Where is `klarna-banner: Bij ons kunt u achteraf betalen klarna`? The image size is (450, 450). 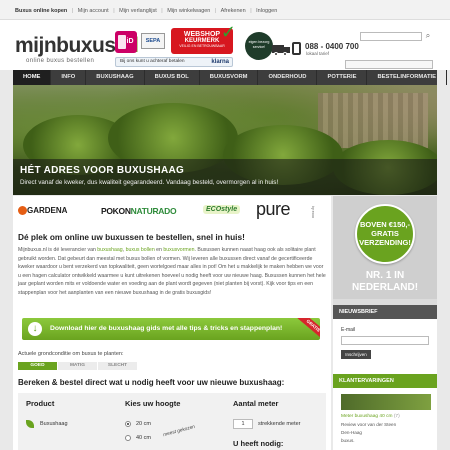
klarna-banner: Bij ons kunt u achteraf betalen klarna is located at coordinates (174, 62).